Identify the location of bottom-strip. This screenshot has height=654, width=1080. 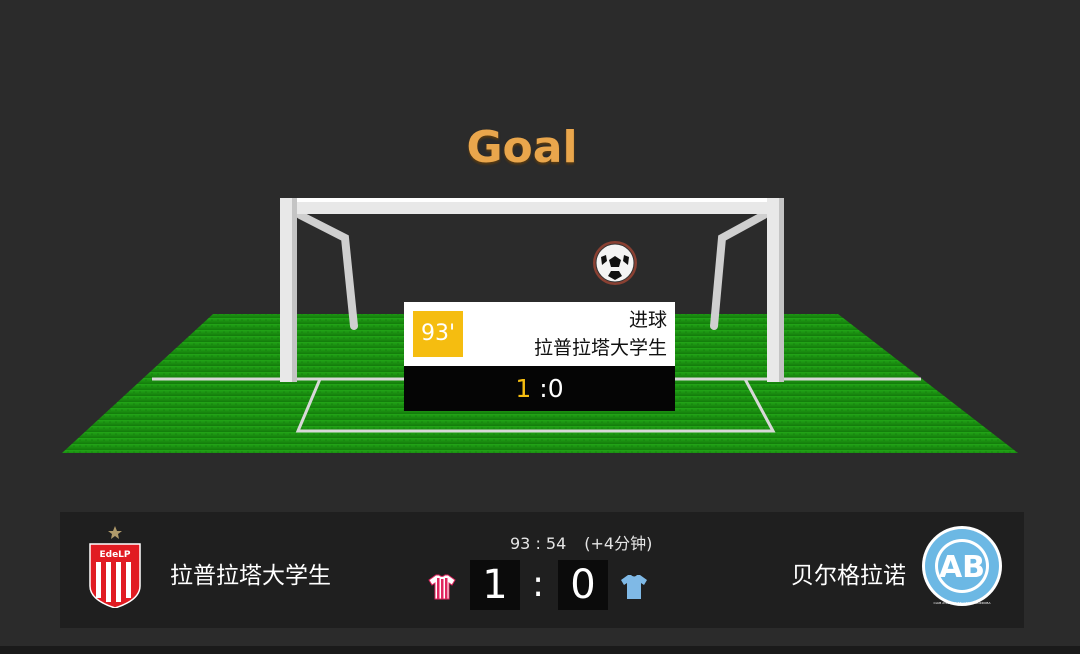
(540, 650).